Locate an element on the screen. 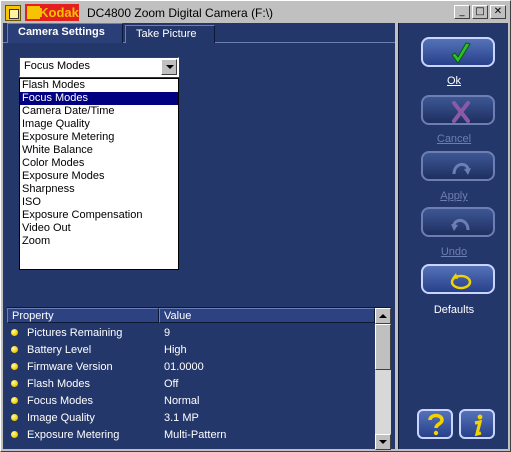 This screenshot has width=511, height=452. dropdown-option: Focus Modes is located at coordinates (99, 98).